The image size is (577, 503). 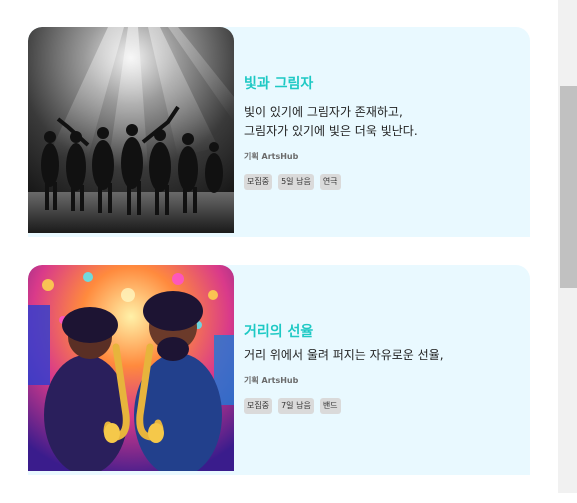 I want to click on category-badge: 연극, so click(x=330, y=182).